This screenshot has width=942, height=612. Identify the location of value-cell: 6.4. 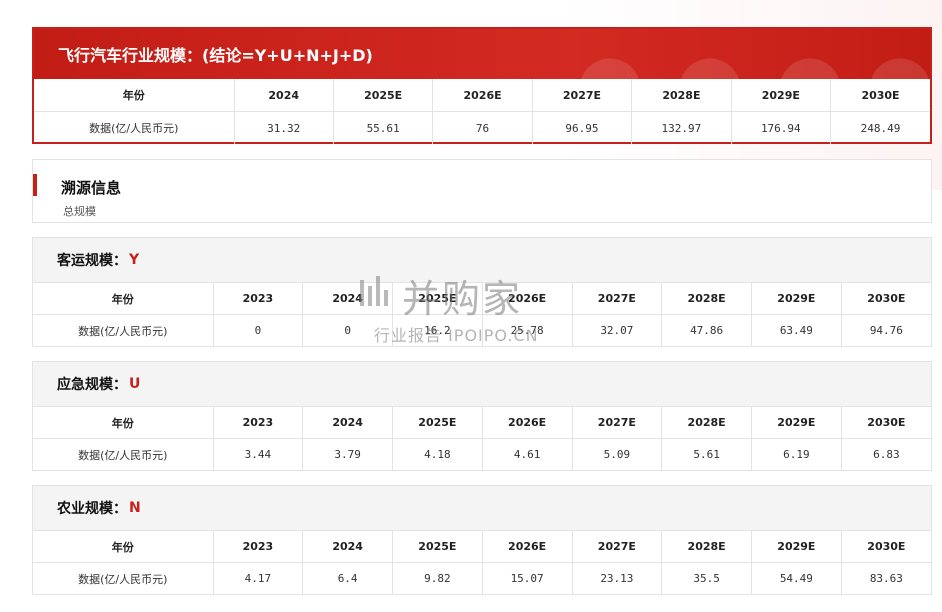
(347, 578).